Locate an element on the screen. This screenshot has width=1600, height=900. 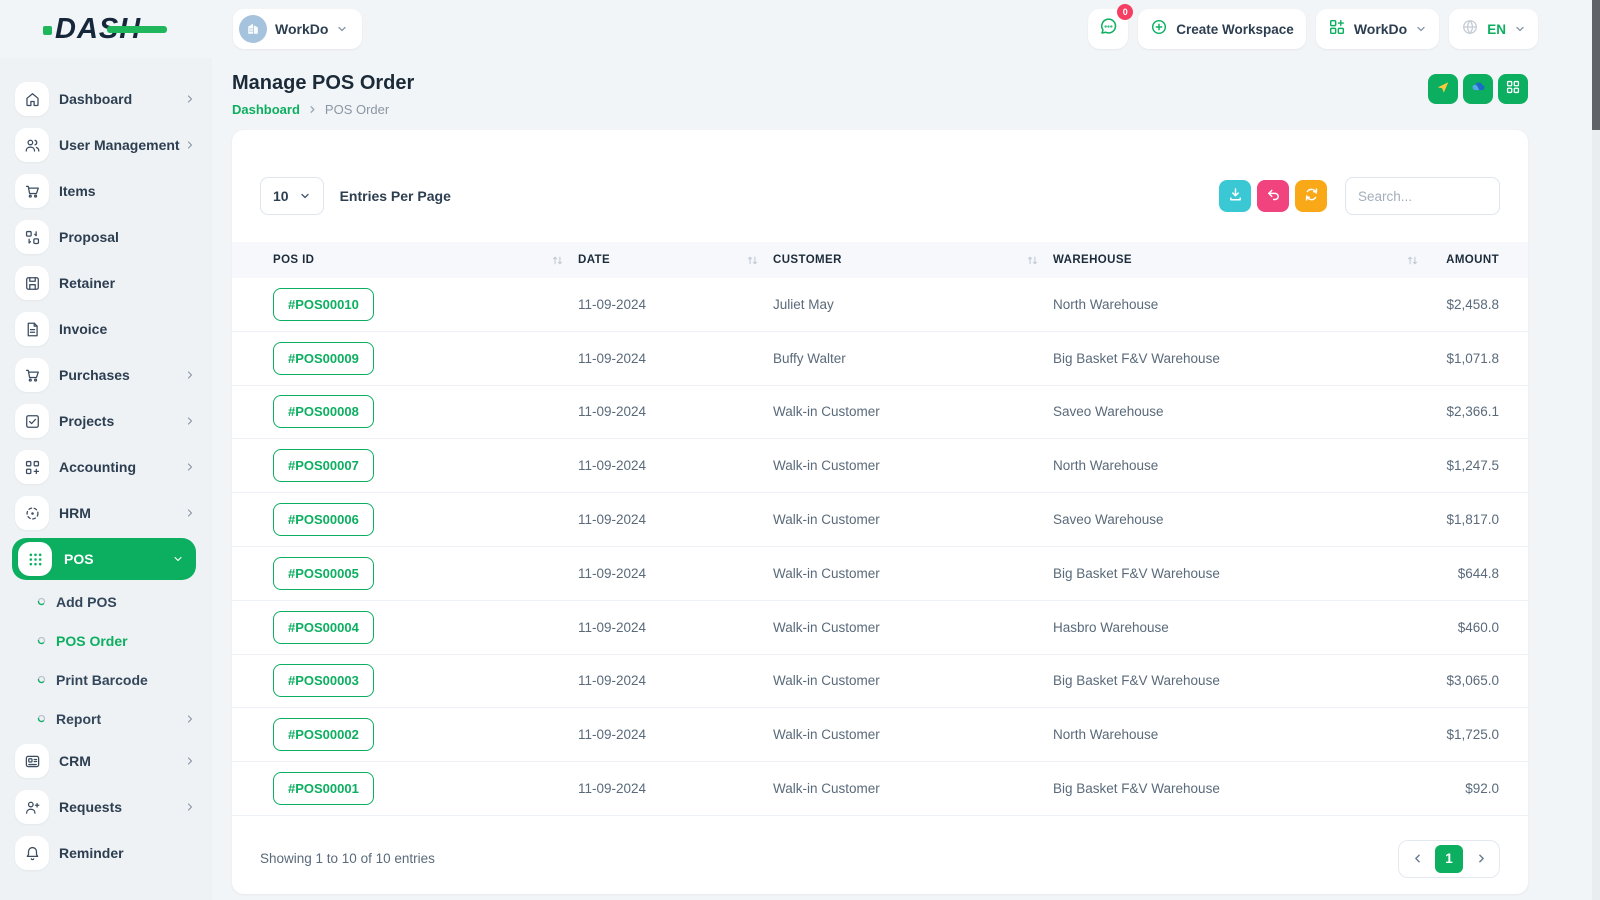
pos-id-link: #POS00003 is located at coordinates (323, 681).